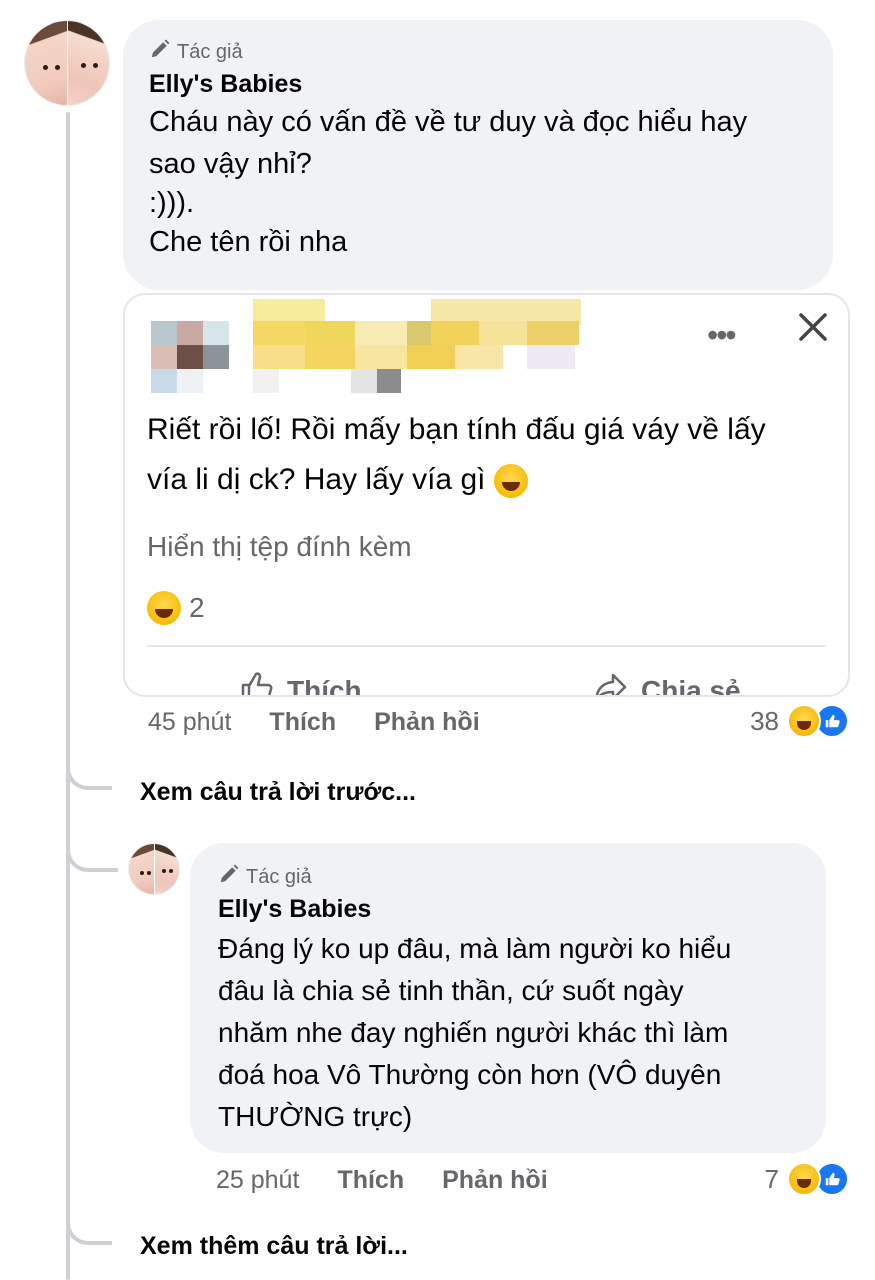 The height and width of the screenshot is (1280, 875). What do you see at coordinates (510, 481) in the screenshot?
I see `laugh-cry-emoji-icon` at bounding box center [510, 481].